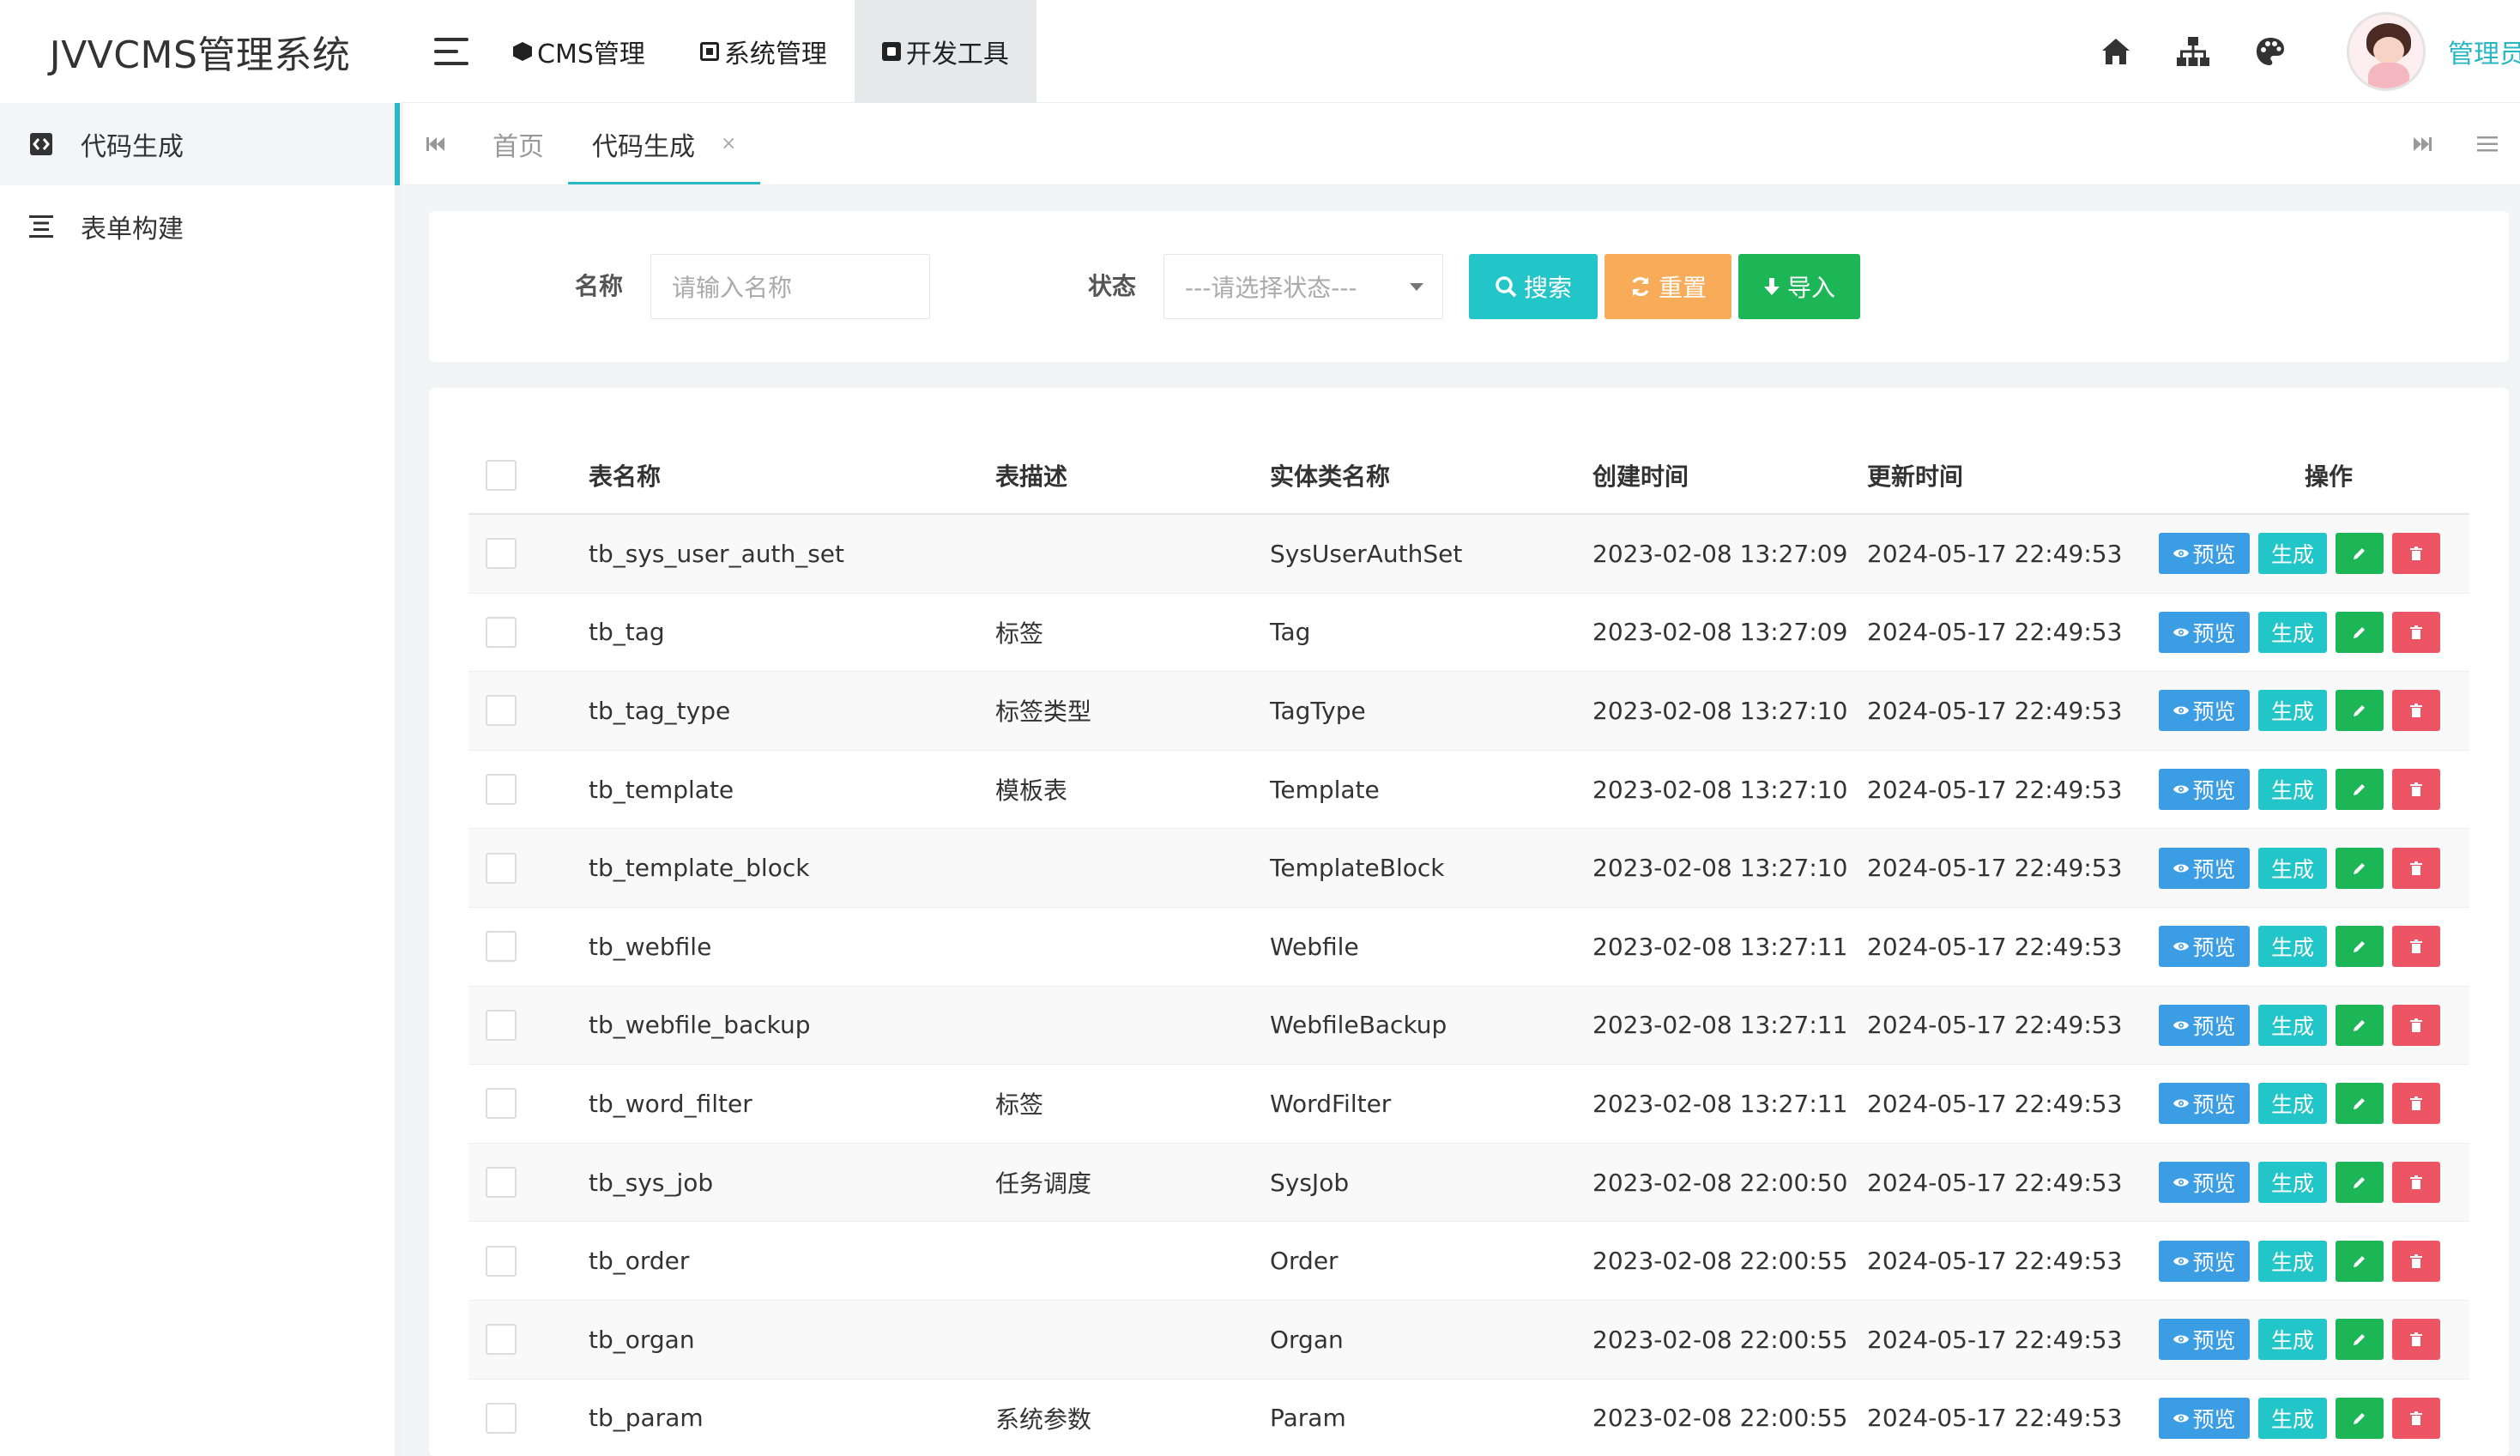 The height and width of the screenshot is (1456, 2520). What do you see at coordinates (580, 51) in the screenshot?
I see `topnav-item-cms: CMS管理` at bounding box center [580, 51].